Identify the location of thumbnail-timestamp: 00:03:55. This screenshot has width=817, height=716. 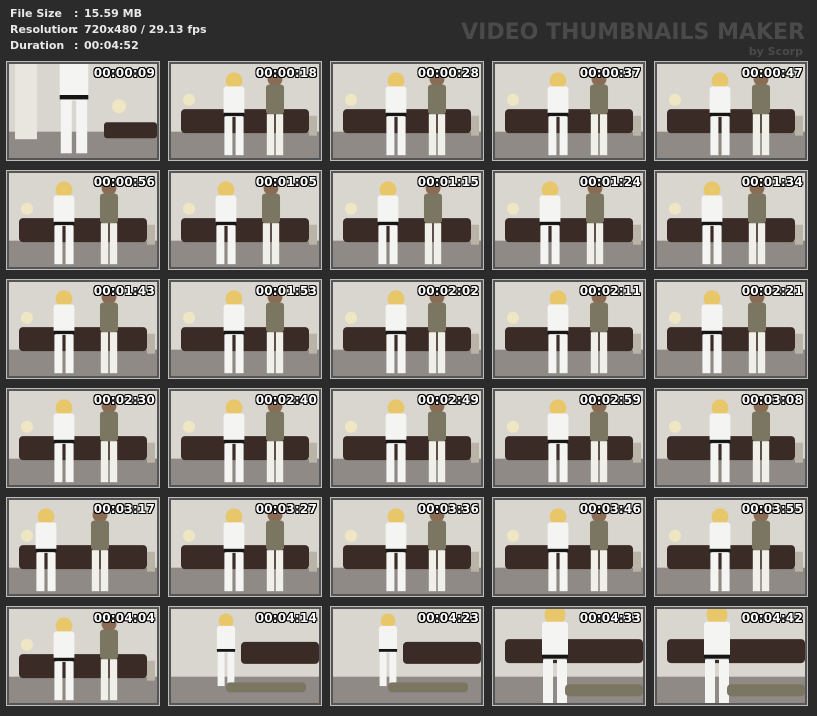
(772, 509).